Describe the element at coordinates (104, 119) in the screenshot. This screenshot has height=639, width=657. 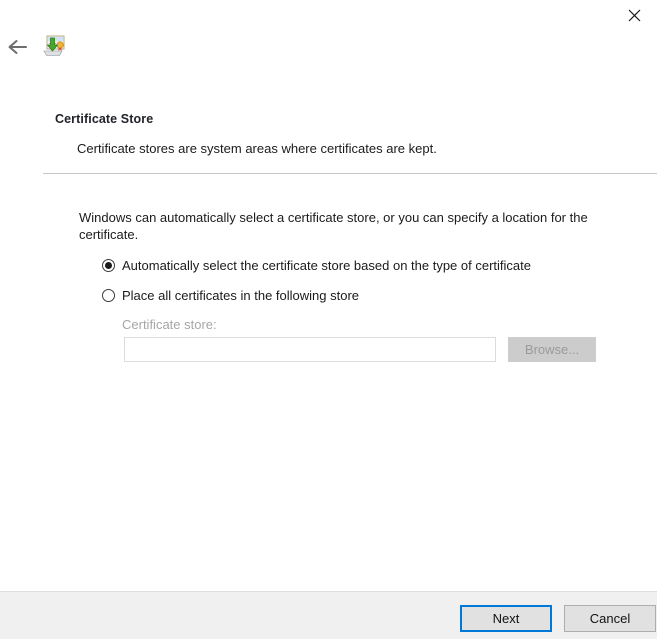
I see `page-title: Certificate Store` at that location.